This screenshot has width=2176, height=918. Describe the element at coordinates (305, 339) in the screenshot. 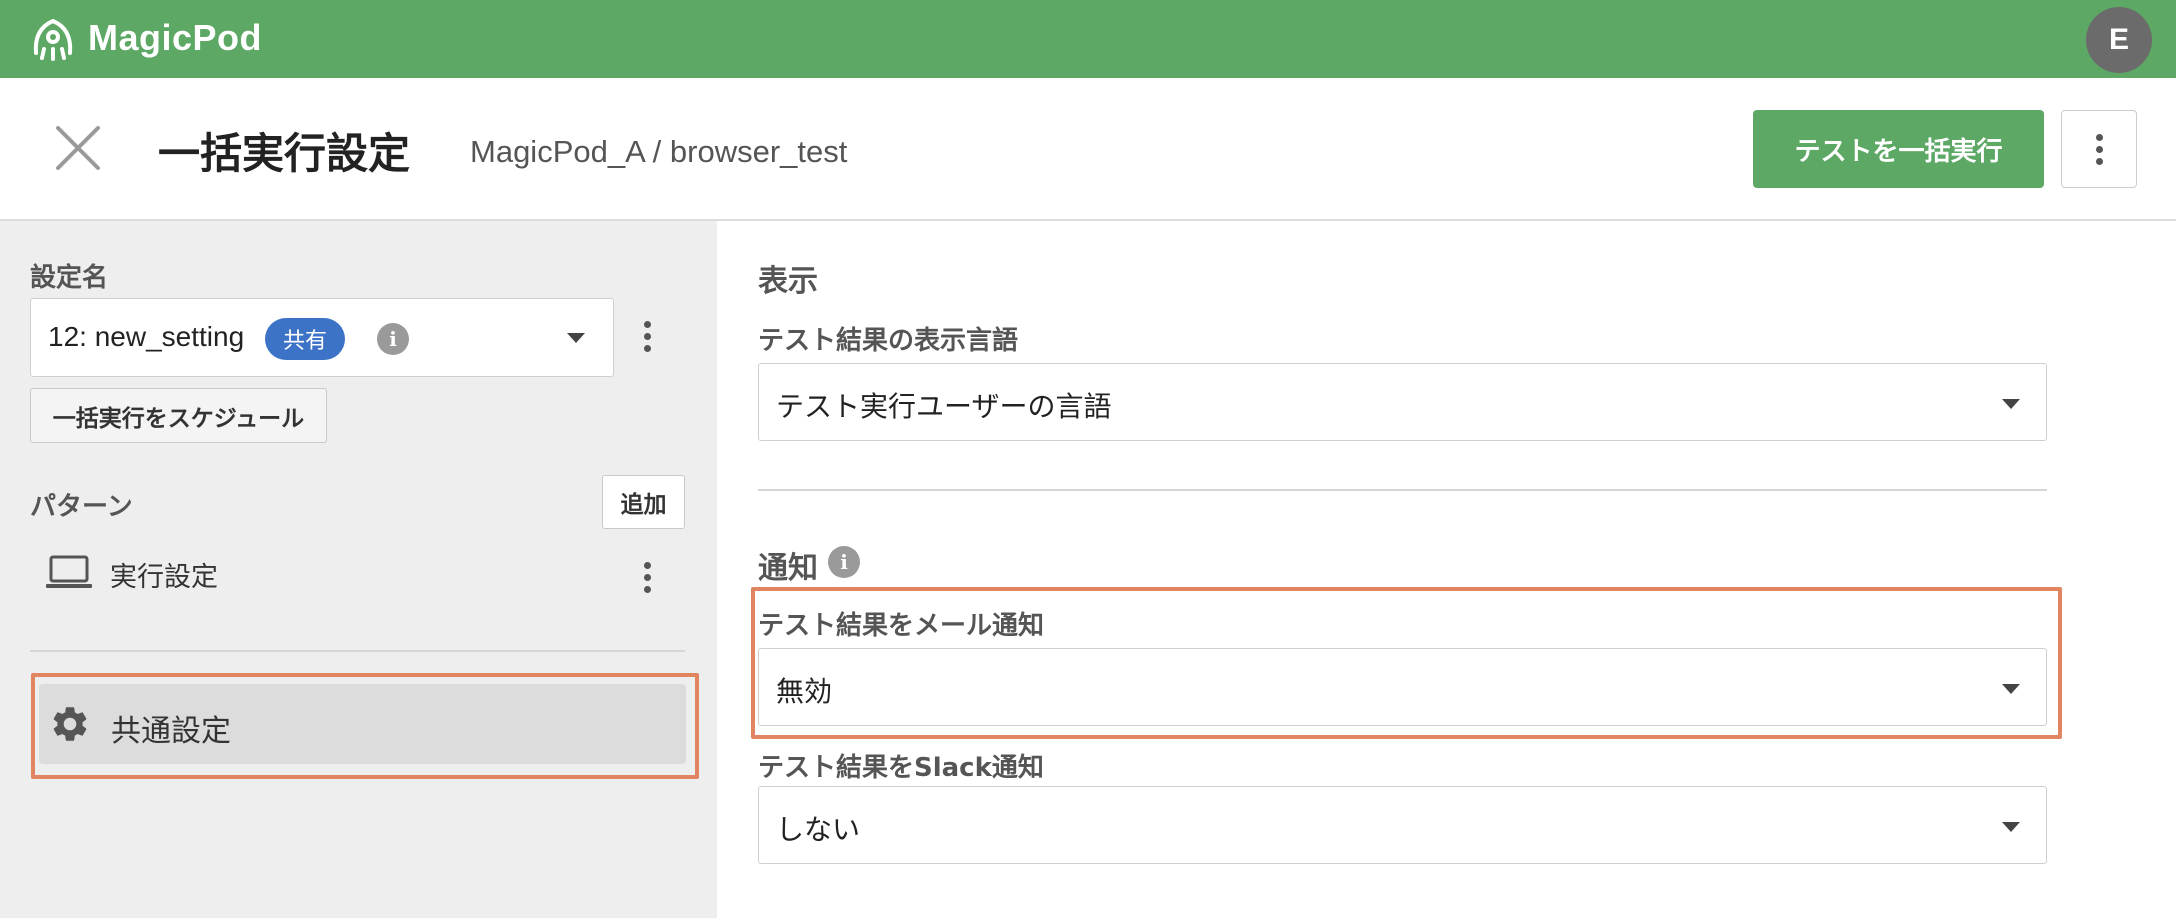

I see `shared-badge: 共有` at that location.